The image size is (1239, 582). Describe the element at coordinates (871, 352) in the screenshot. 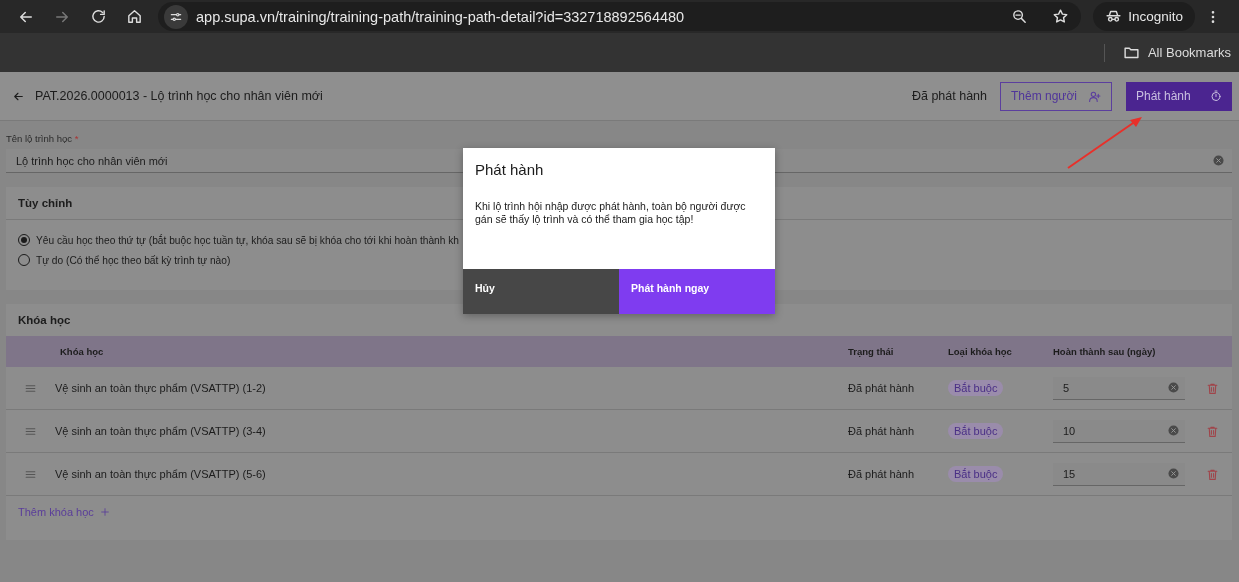

I see `column-header: Trạng thái` at that location.